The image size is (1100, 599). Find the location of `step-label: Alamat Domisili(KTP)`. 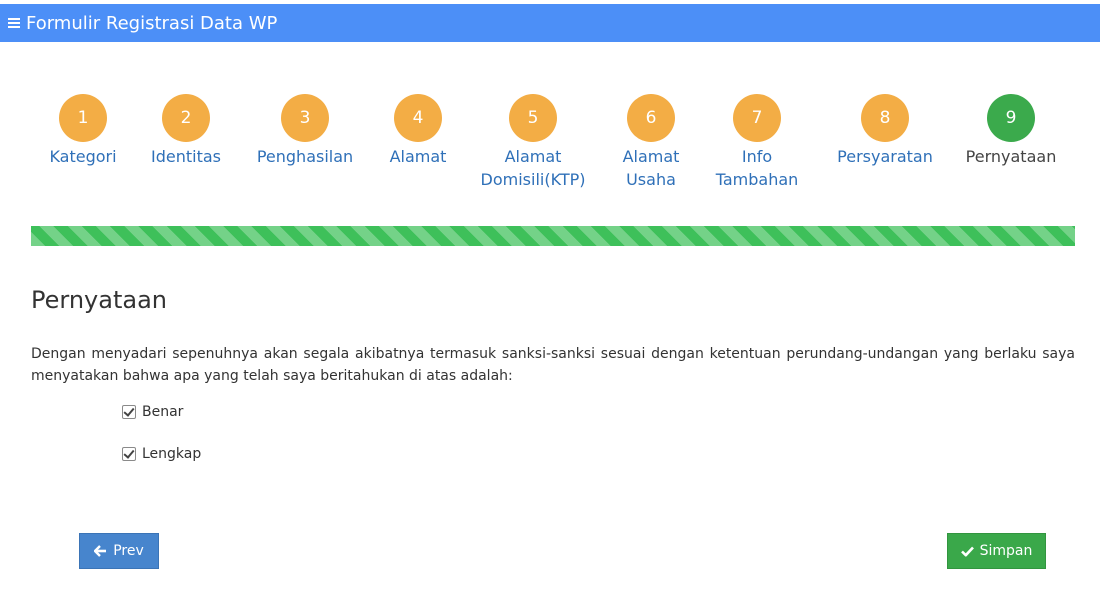

step-label: Alamat Domisili(KTP) is located at coordinates (533, 168).